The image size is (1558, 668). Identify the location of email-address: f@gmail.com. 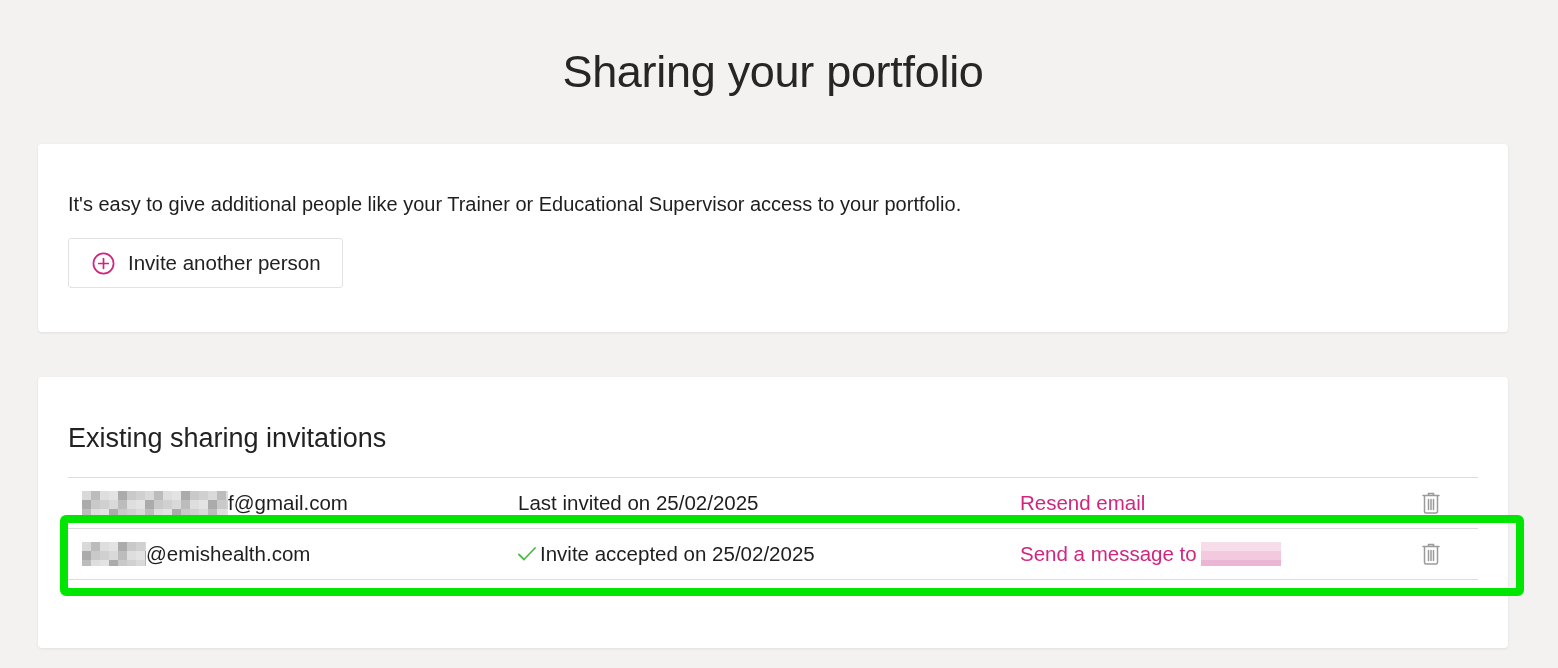
(288, 502).